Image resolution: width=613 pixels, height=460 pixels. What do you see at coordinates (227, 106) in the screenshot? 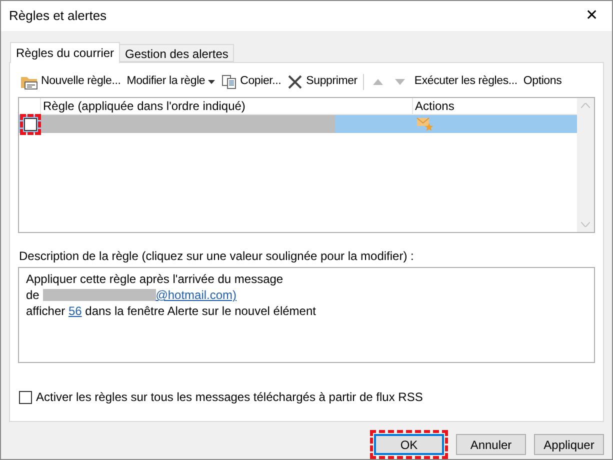
I see `column-header: Règle (appliquée dans l'ordre indiqué)` at bounding box center [227, 106].